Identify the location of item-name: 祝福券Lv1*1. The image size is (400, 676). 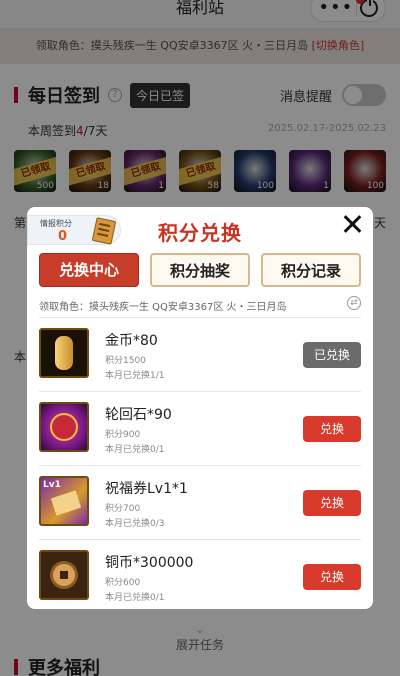
(146, 489).